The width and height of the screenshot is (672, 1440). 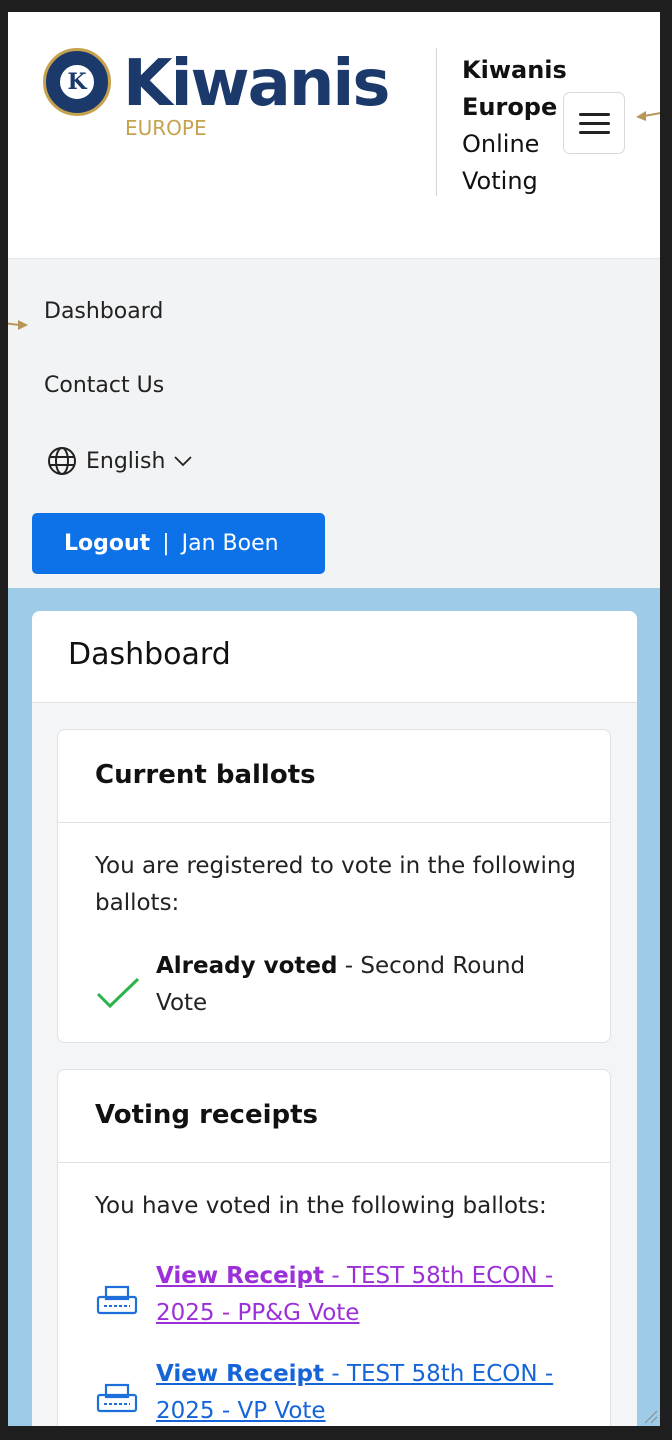 I want to click on logout-label: Logout, so click(x=107, y=543).